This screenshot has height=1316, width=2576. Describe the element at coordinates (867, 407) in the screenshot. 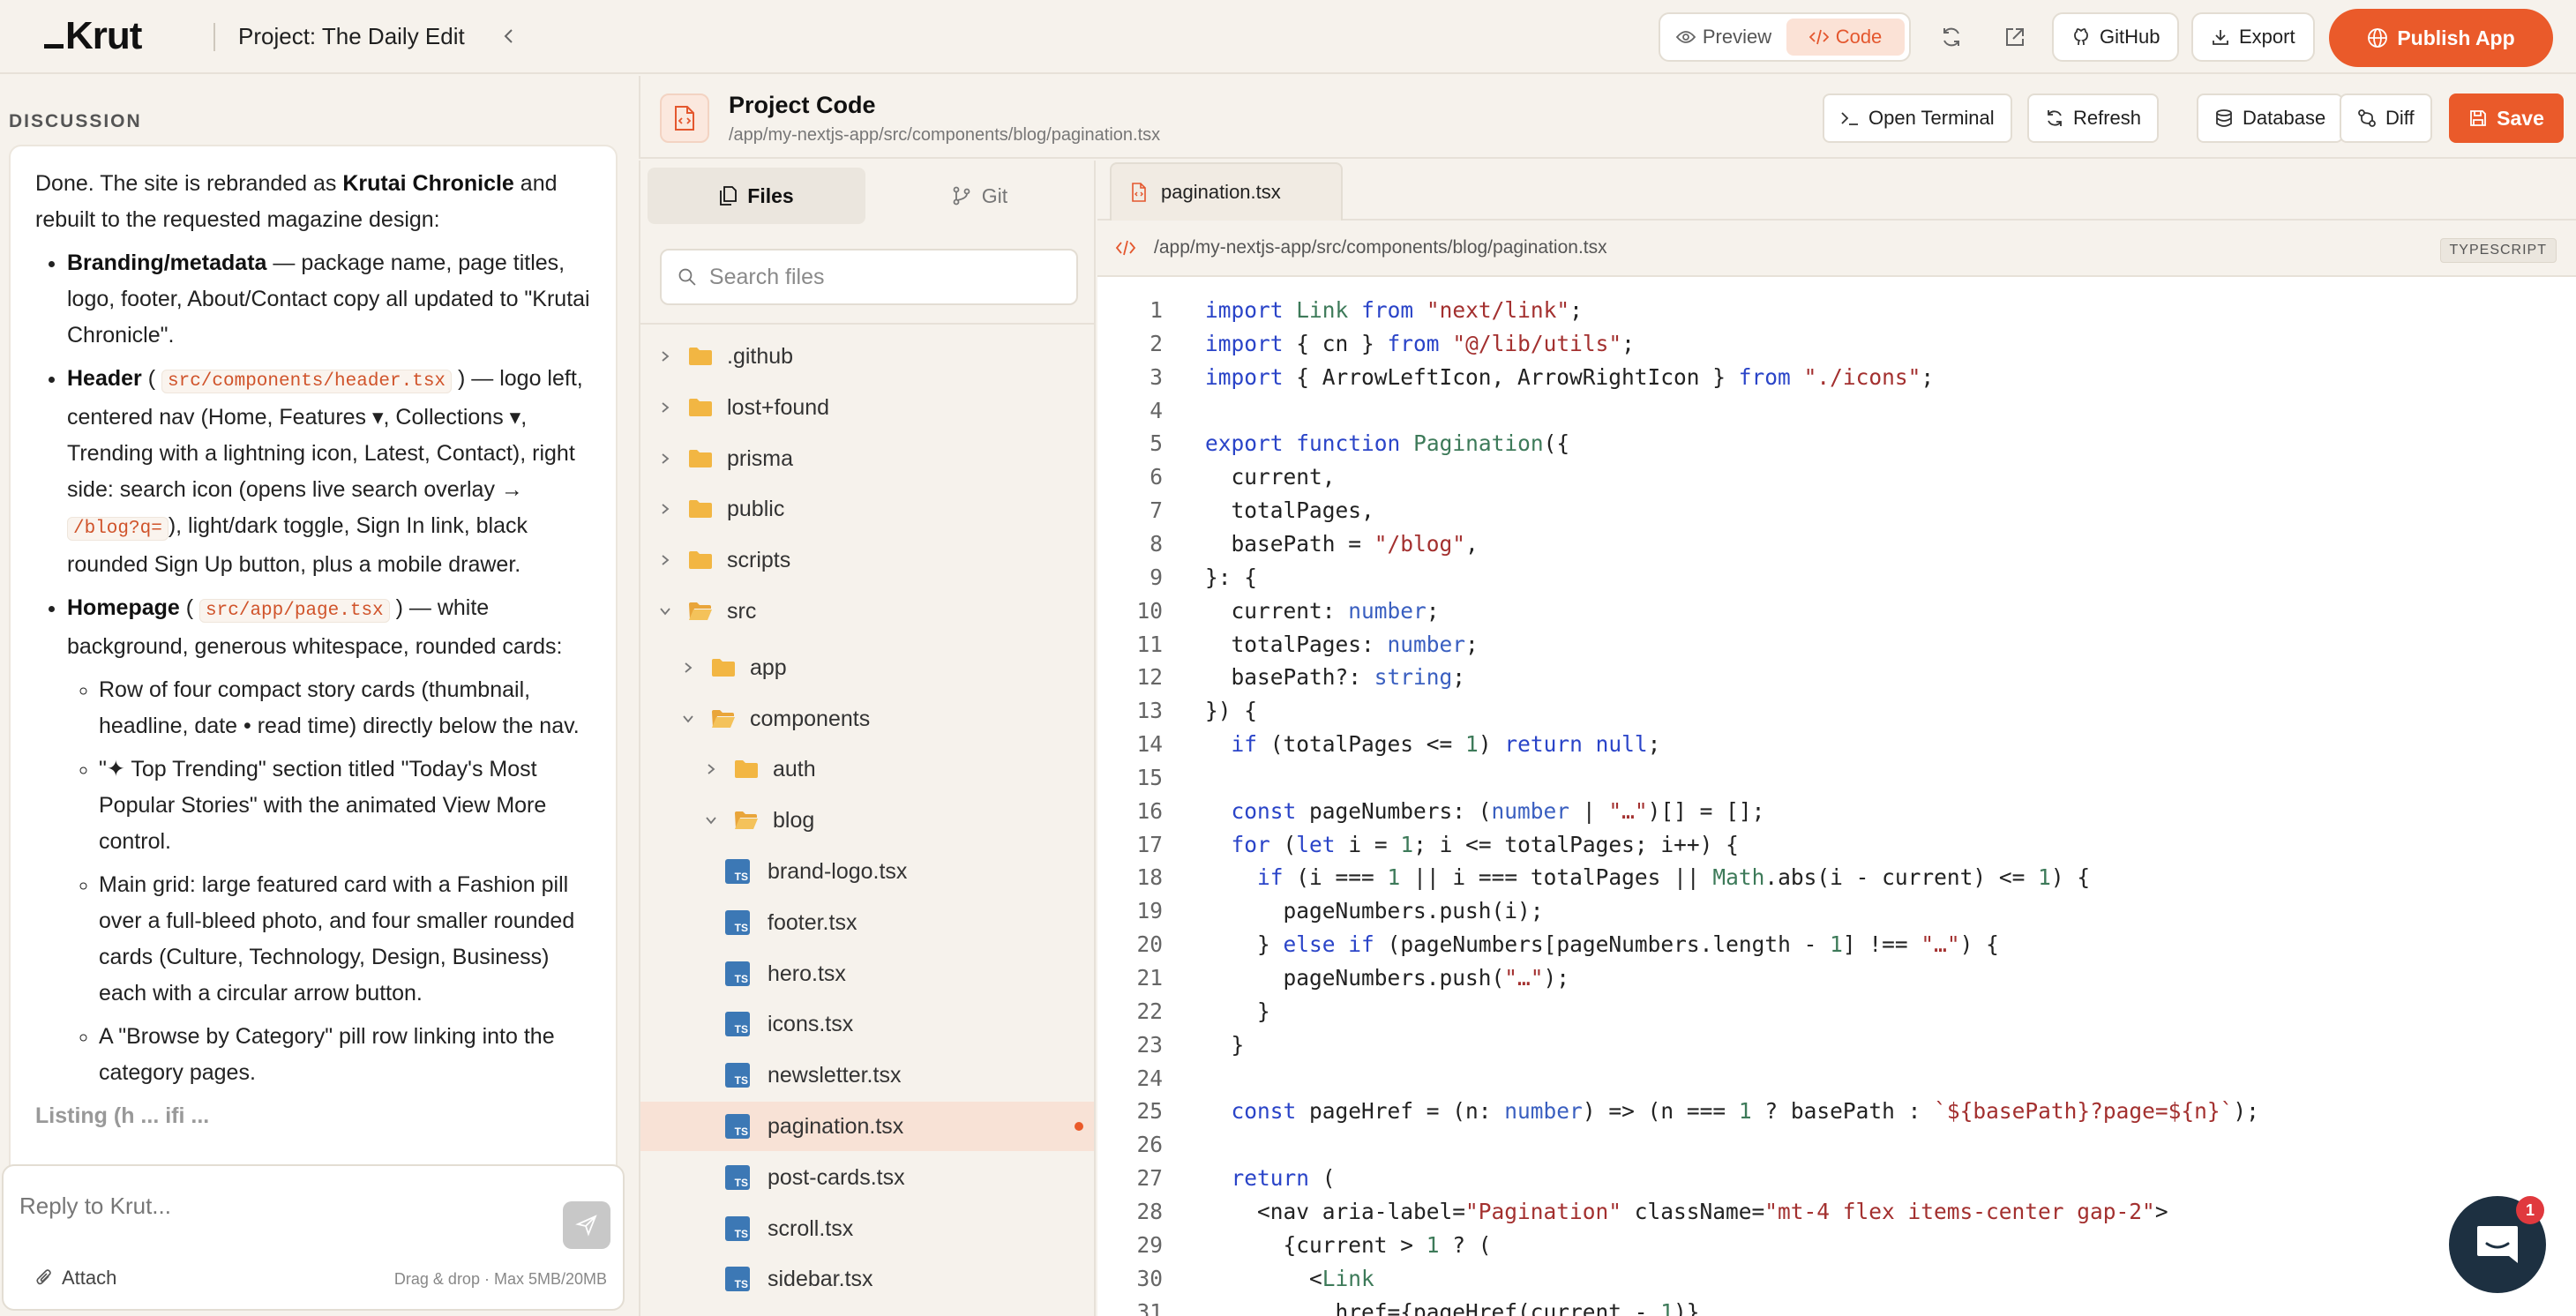

I see `folder-item: lost+found` at that location.